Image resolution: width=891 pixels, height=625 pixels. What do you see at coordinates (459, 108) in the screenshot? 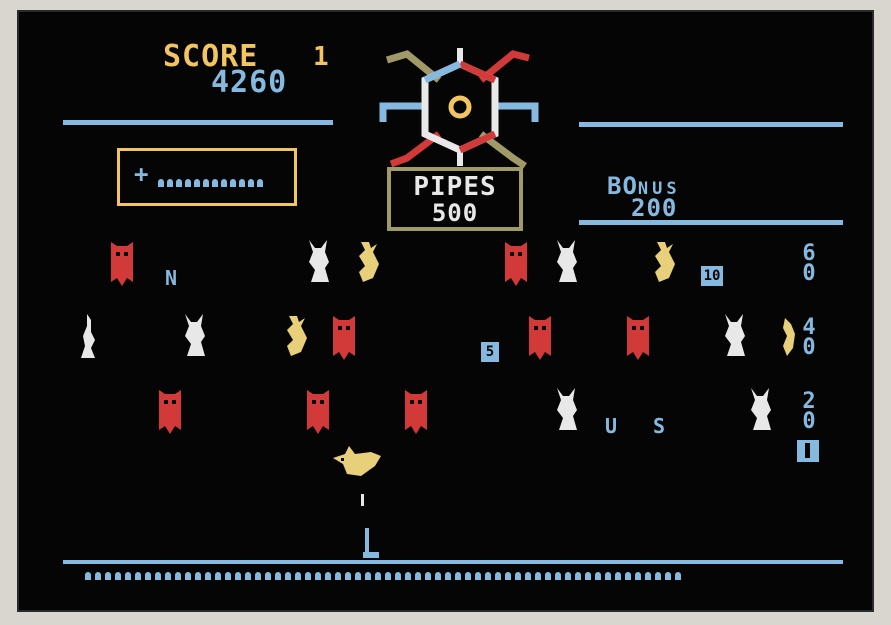
I see `pipe-wheel-icon` at bounding box center [459, 108].